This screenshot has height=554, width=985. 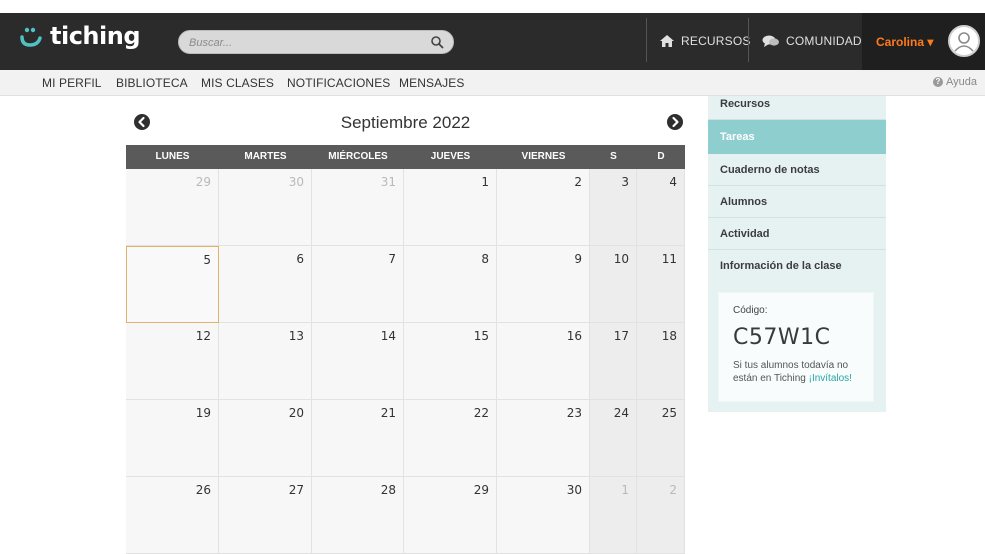 I want to click on subnav-biblioteca: BIBLIOTECA, so click(x=152, y=83).